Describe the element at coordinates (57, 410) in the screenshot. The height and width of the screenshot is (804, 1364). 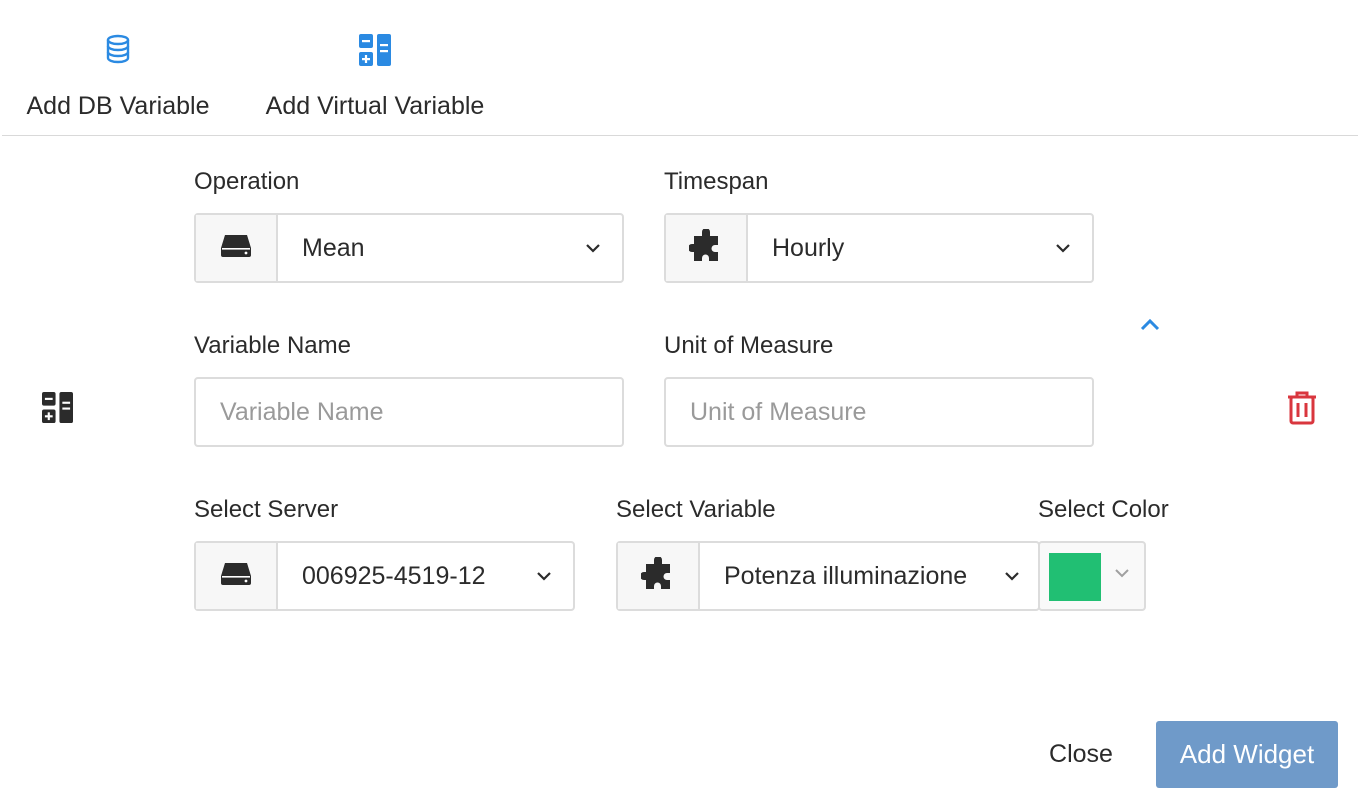
I see `virtual-variable-icon` at that location.